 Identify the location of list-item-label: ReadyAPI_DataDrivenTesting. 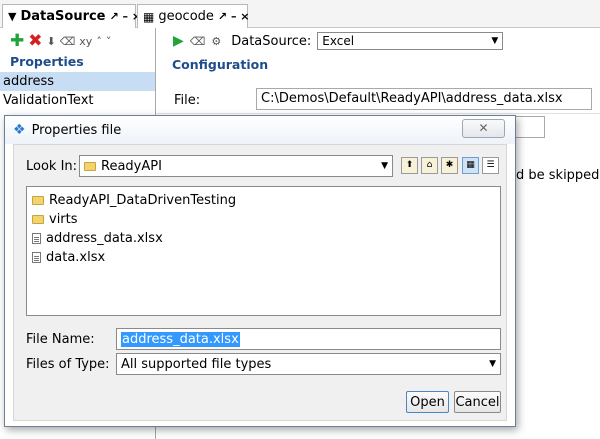
(143, 200).